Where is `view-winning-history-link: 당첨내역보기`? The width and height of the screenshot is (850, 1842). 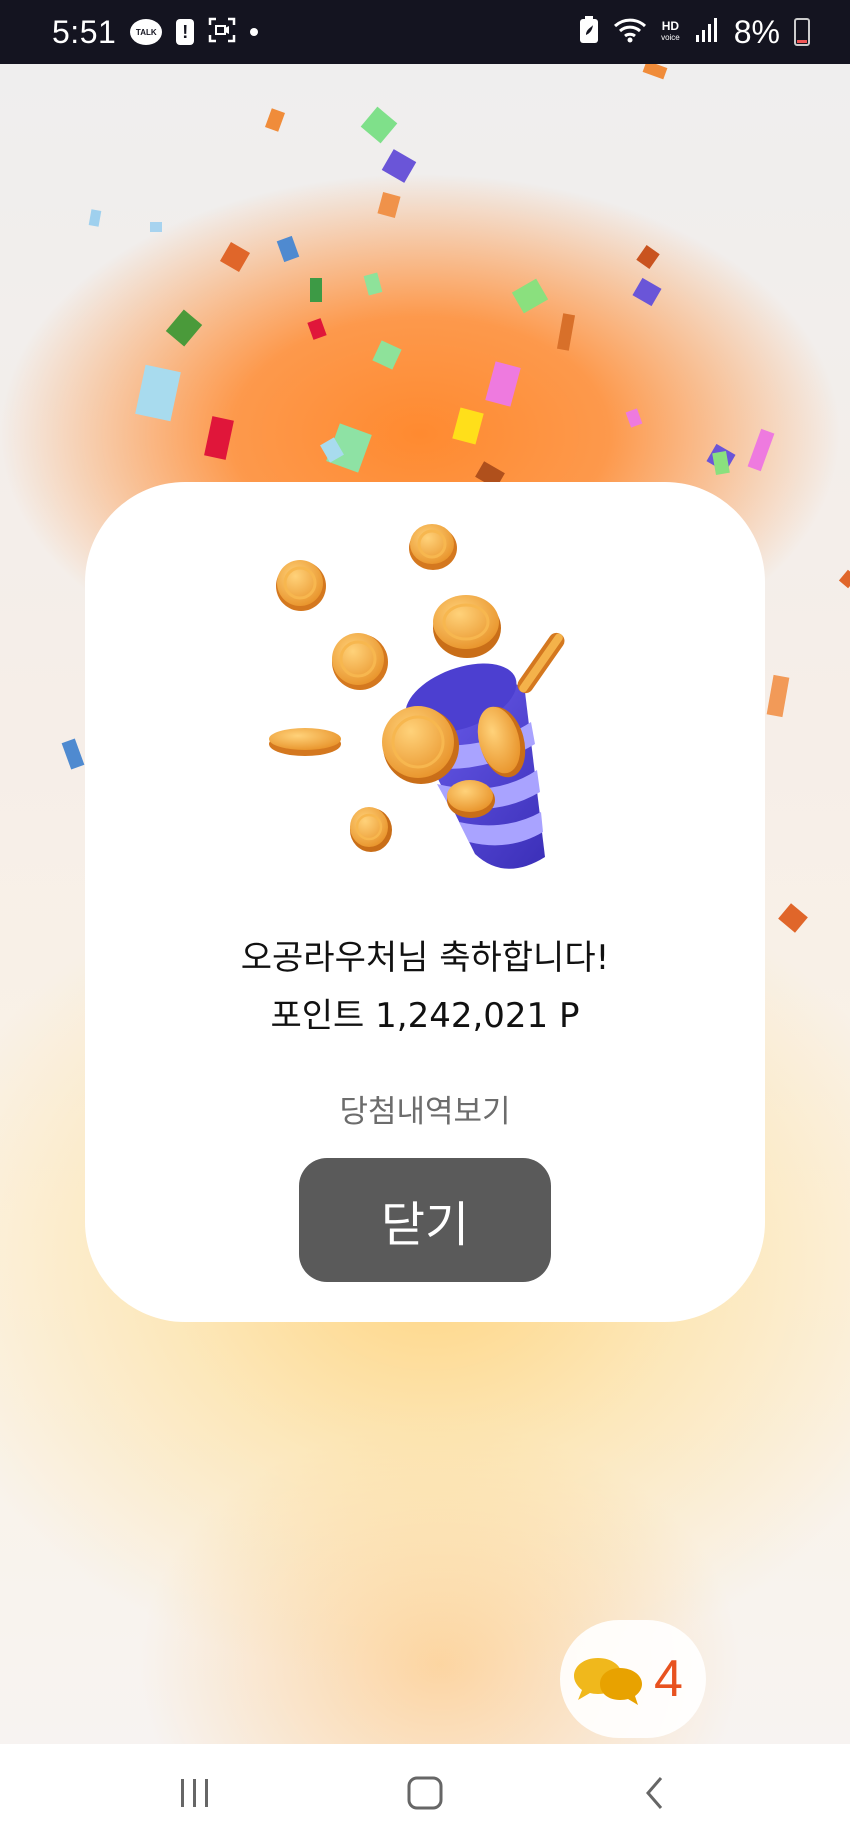 view-winning-history-link: 당첨내역보기 is located at coordinates (425, 1108).